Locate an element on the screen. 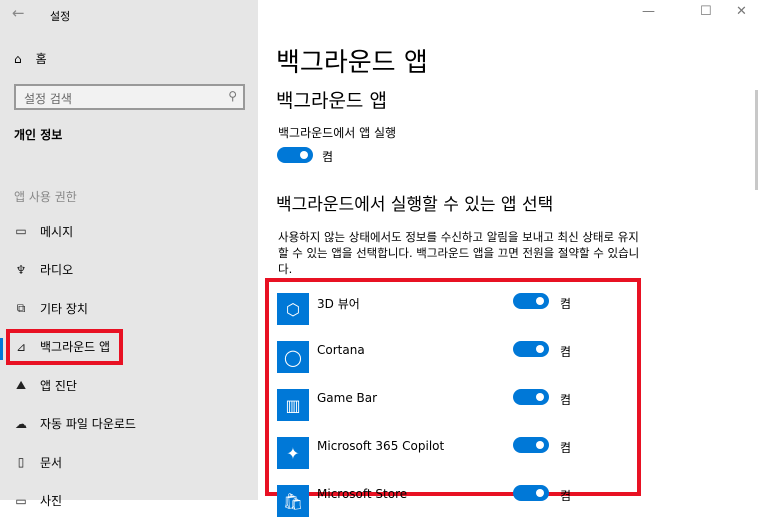 This screenshot has height=519, width=763. sidebar-item-label: 기타 장치 is located at coordinates (64, 308).